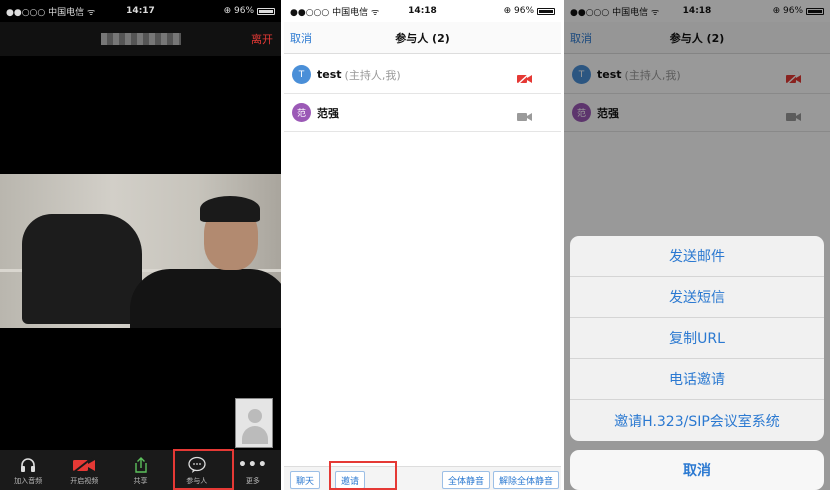 The width and height of the screenshot is (830, 490). I want to click on more-label: 更多, so click(252, 481).